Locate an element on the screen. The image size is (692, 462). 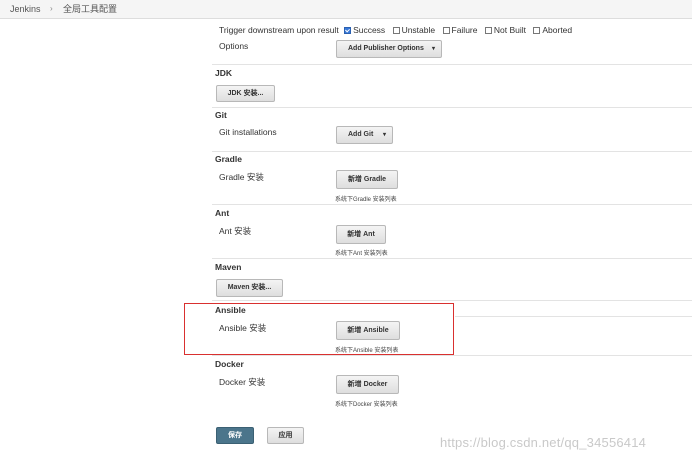
options-label: Options is located at coordinates (234, 46).